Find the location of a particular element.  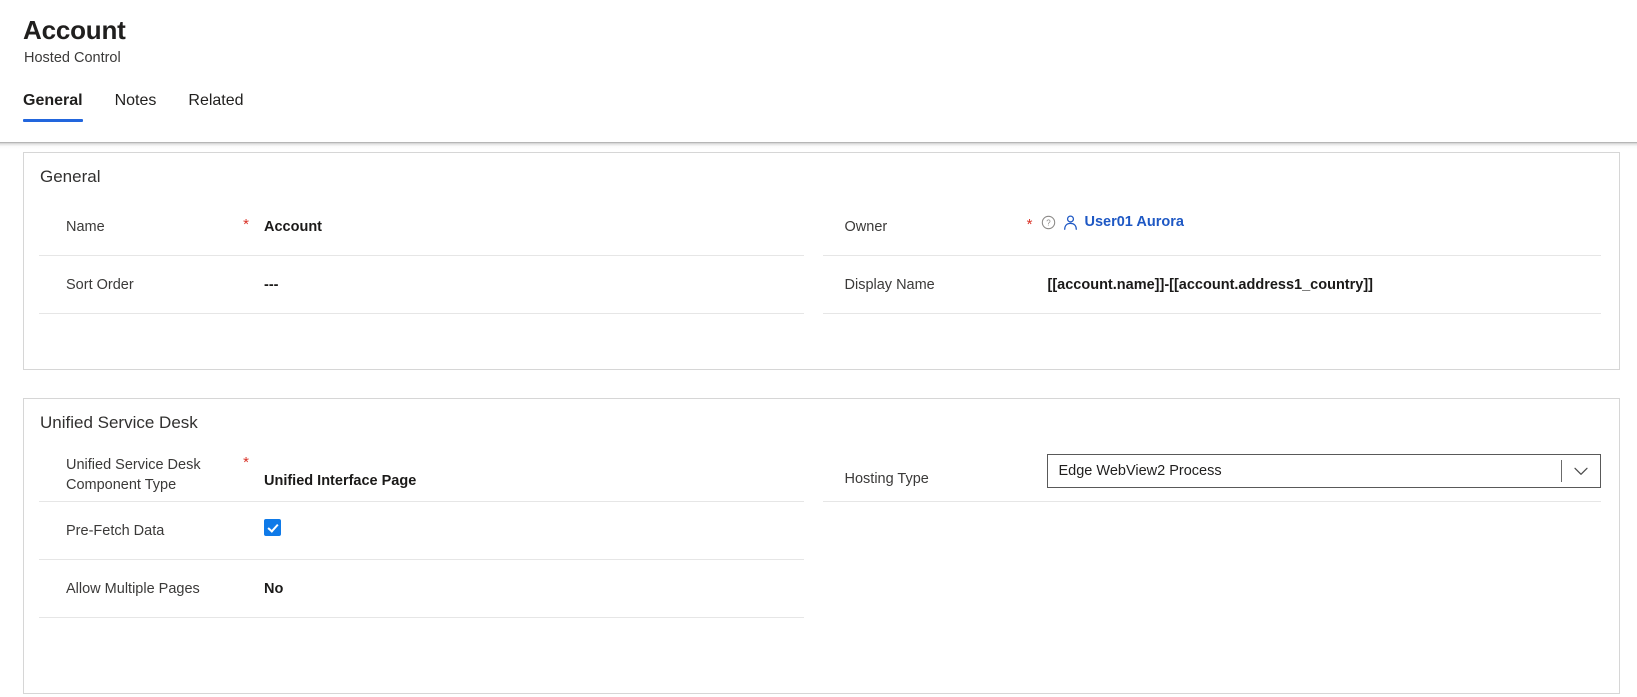

field-label-display-name: Display Name is located at coordinates (889, 285).